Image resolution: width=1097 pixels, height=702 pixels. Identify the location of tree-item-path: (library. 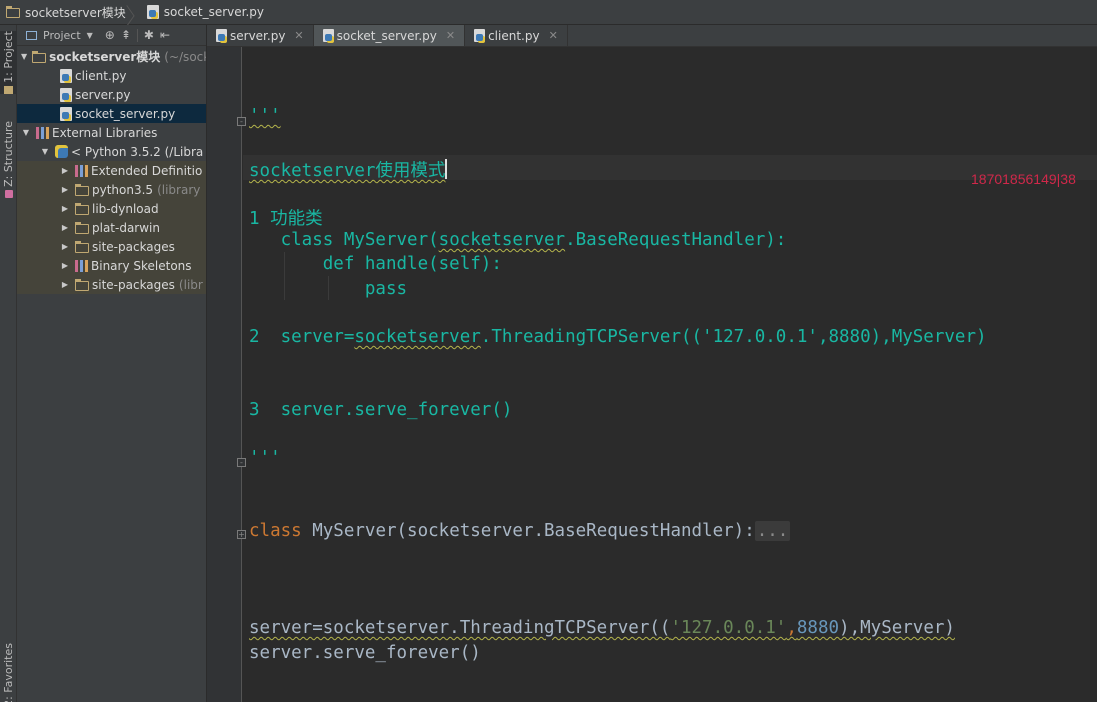
(179, 189).